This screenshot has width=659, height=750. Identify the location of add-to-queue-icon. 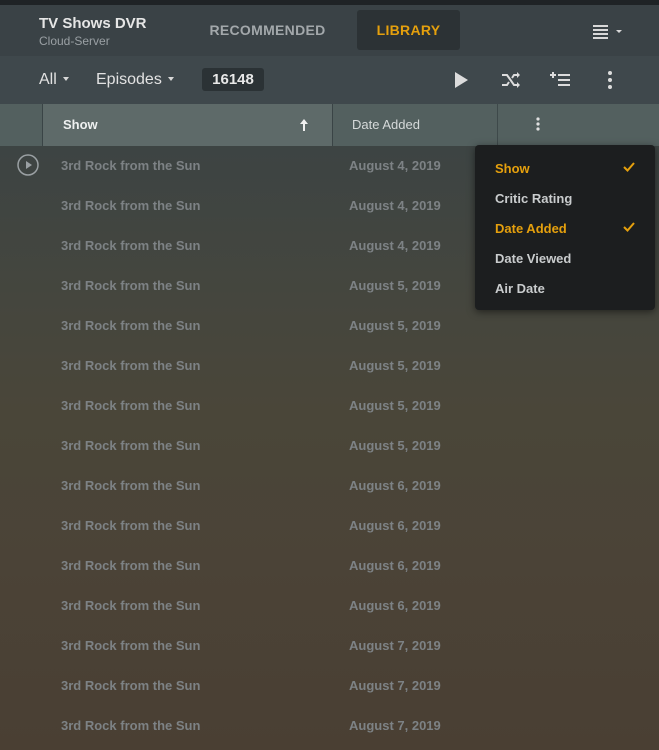
(560, 79).